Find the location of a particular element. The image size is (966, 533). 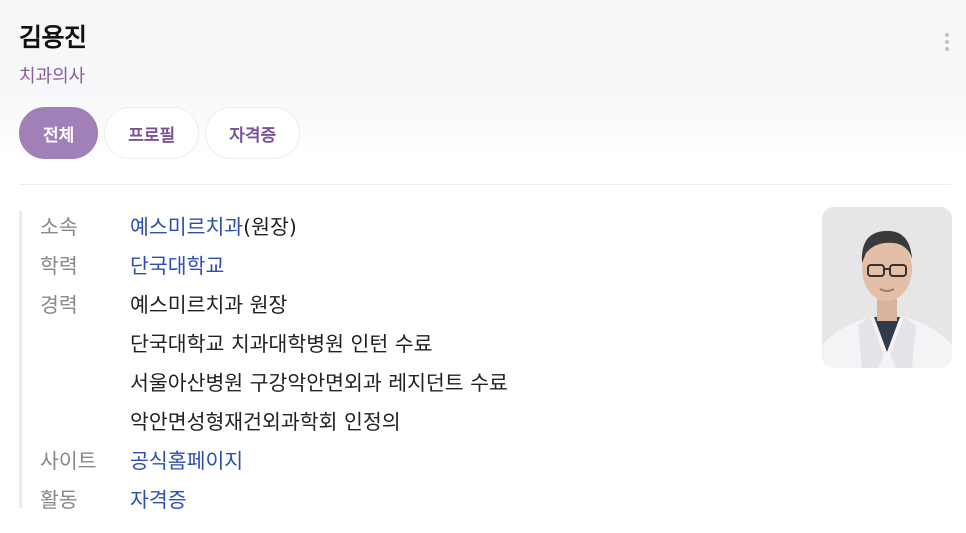

career-item: 서울아산병원 구강악안면외과 레지던트 수료 is located at coordinates (319, 383).